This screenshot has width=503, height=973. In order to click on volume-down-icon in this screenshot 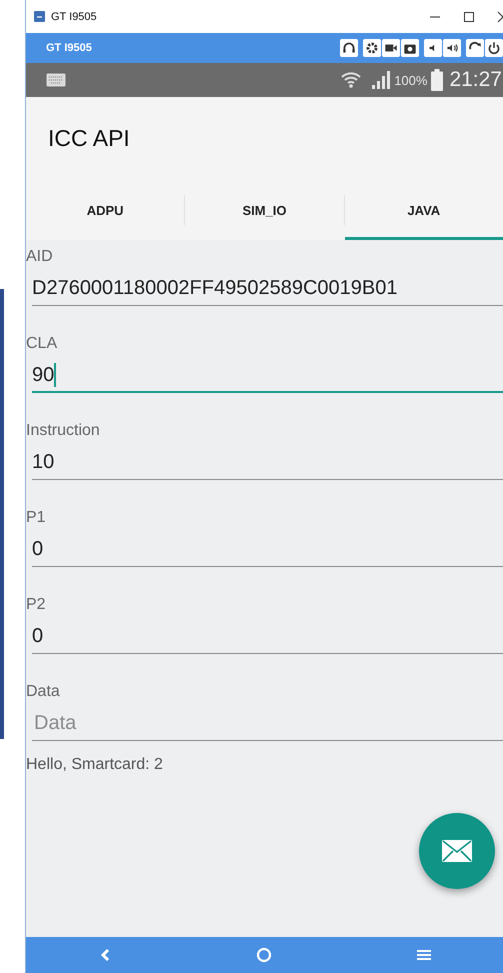, I will do `click(433, 48)`.